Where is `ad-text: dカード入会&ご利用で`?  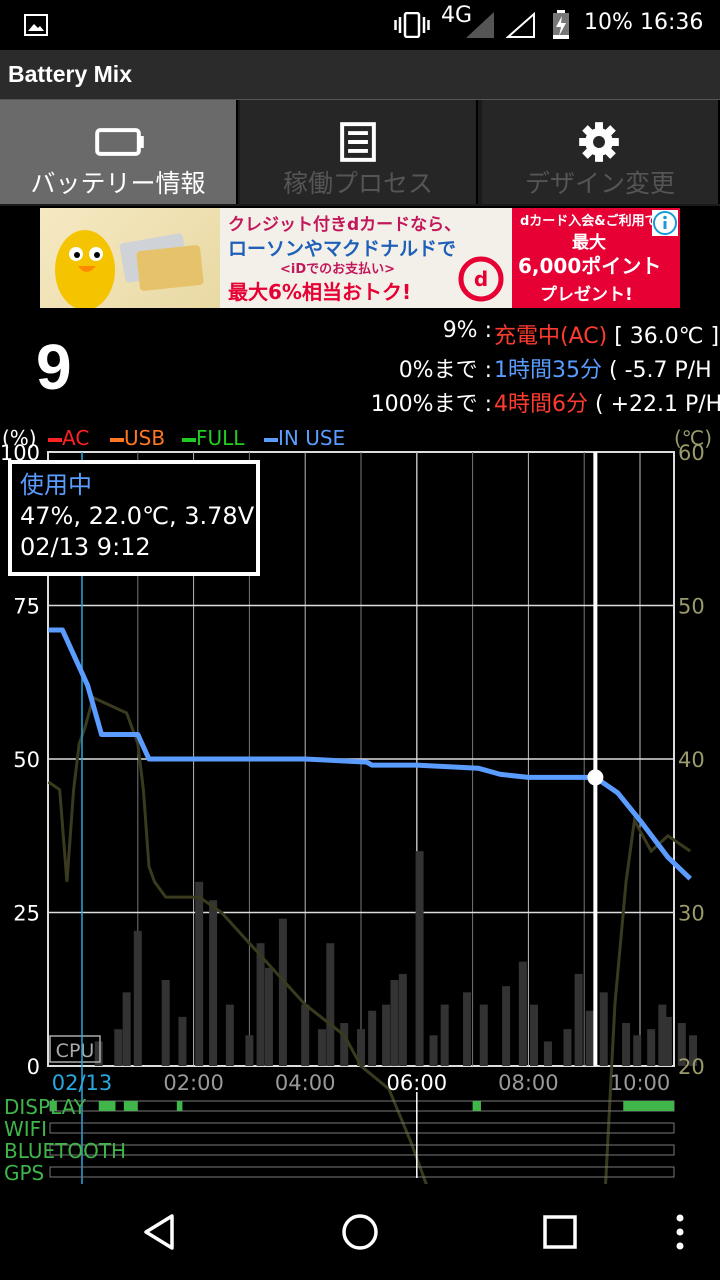 ad-text: dカード入会&ご利用で is located at coordinates (589, 221).